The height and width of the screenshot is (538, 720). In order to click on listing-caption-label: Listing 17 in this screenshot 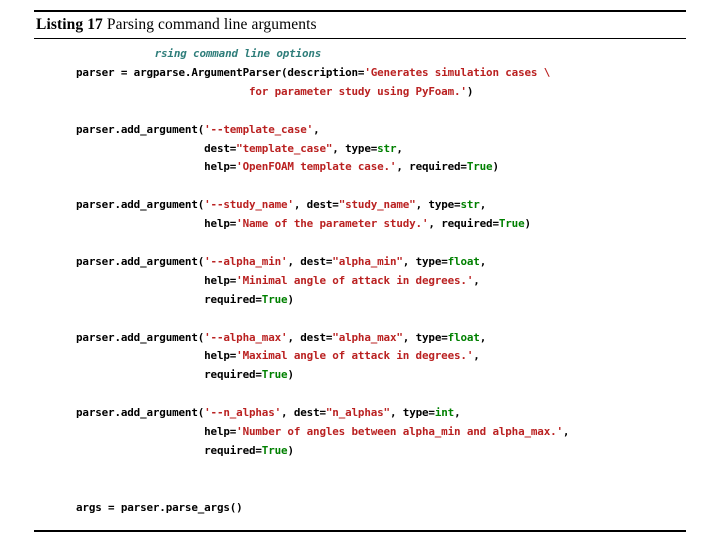, I will do `click(69, 24)`.